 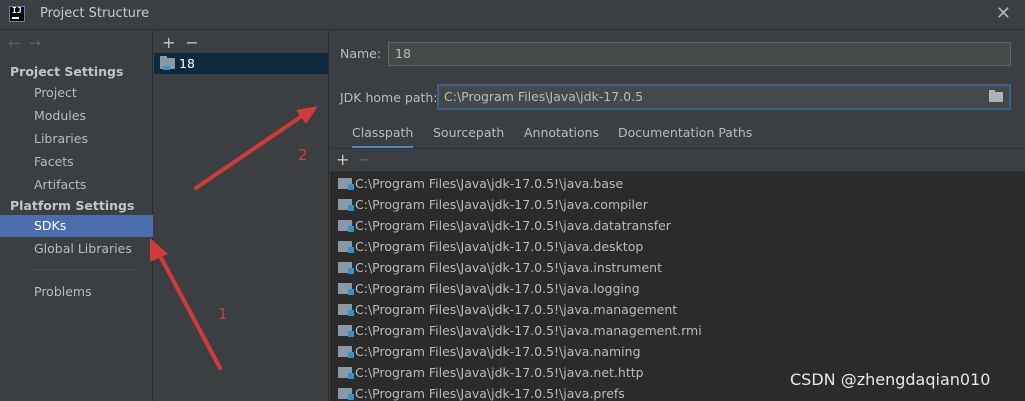 What do you see at coordinates (14, 43) in the screenshot?
I see `back-arrow-icon: ←` at bounding box center [14, 43].